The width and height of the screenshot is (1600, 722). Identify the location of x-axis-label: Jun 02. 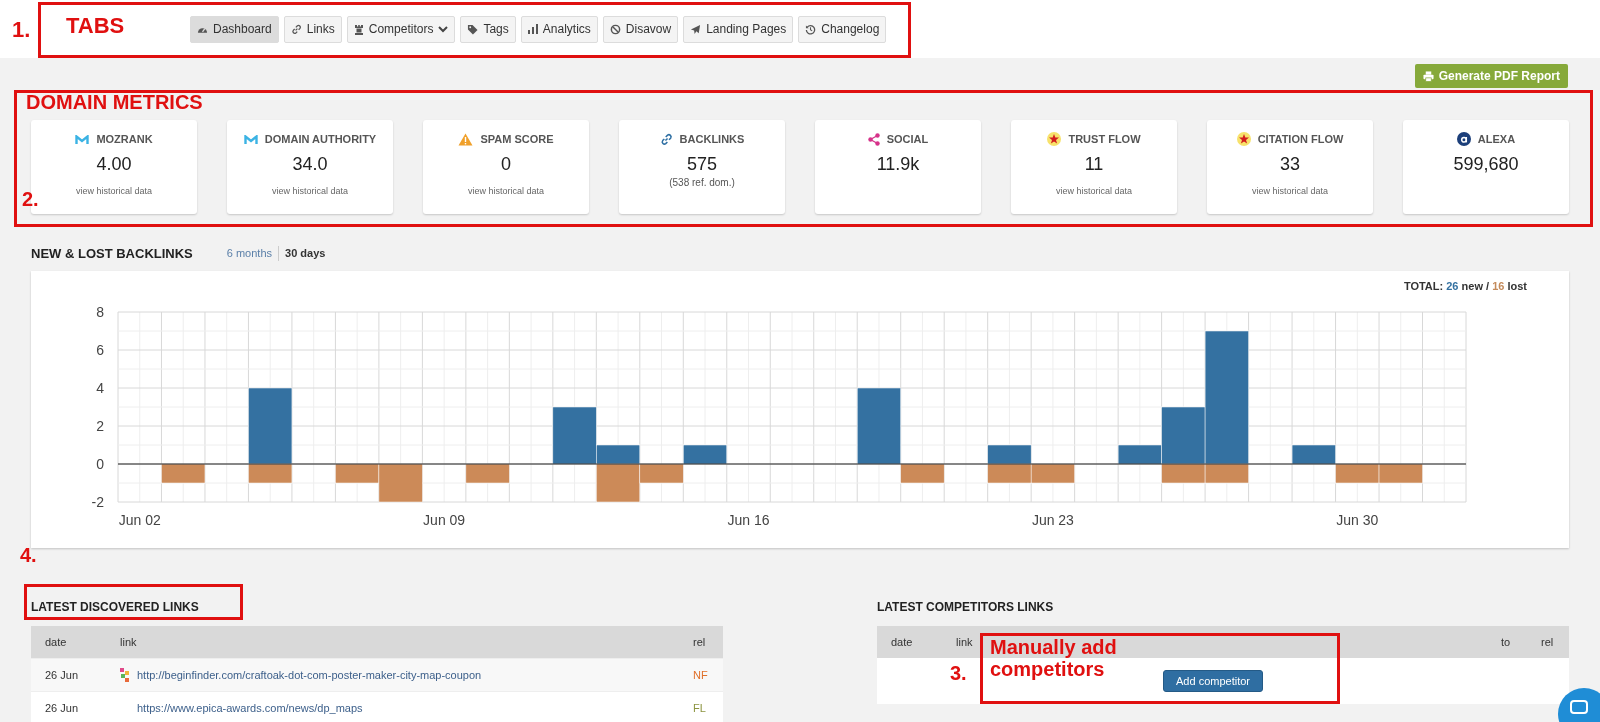
(139, 520).